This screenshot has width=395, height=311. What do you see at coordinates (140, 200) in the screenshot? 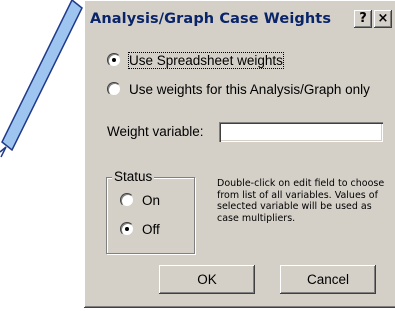
I see `radio-status-on: On` at bounding box center [140, 200].